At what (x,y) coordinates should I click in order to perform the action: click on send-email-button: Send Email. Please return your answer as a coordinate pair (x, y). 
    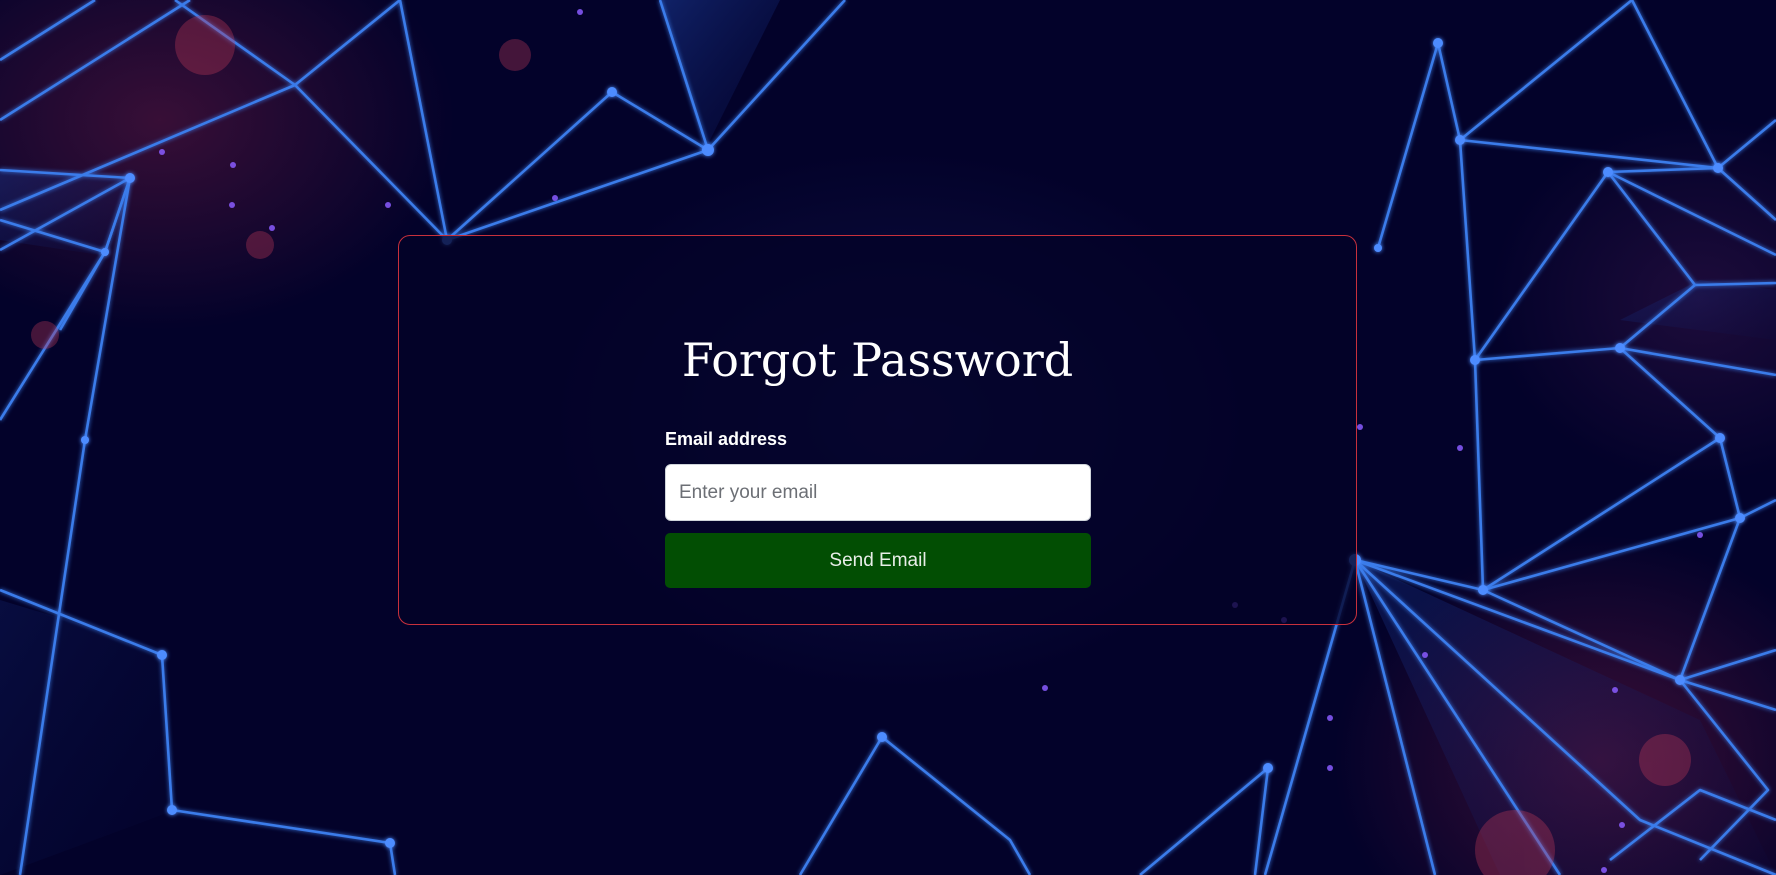
    Looking at the image, I should click on (878, 560).